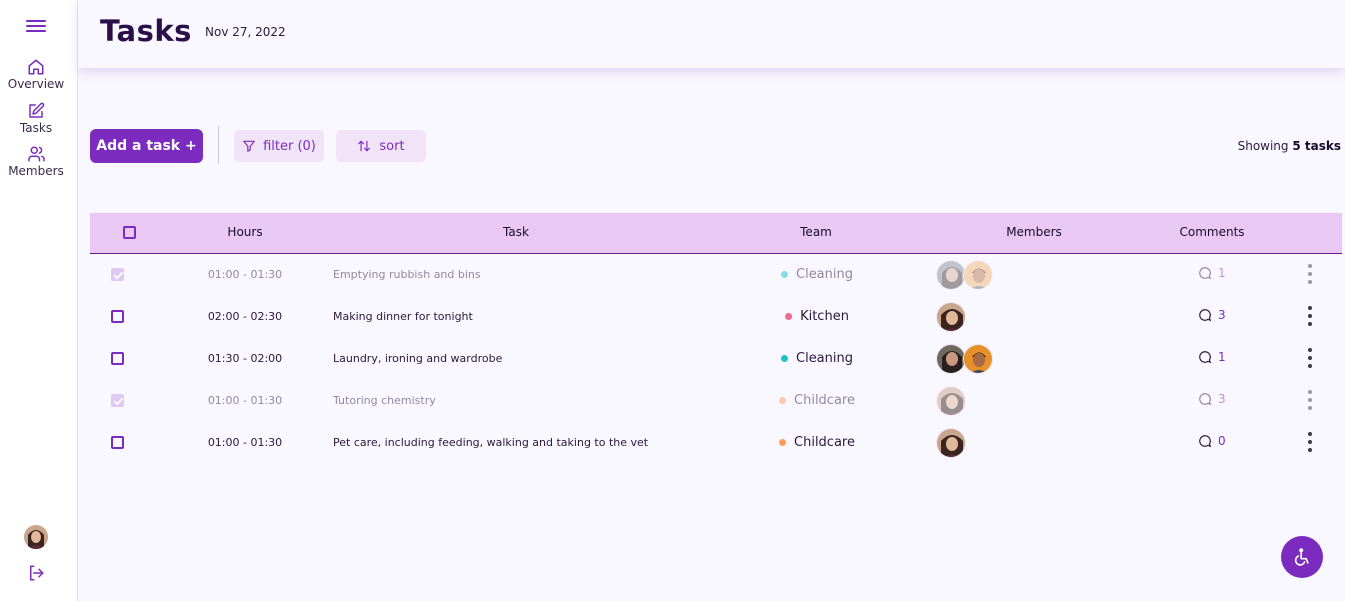 This screenshot has height=601, width=1345. What do you see at coordinates (36, 28) in the screenshot?
I see `menu-icon` at bounding box center [36, 28].